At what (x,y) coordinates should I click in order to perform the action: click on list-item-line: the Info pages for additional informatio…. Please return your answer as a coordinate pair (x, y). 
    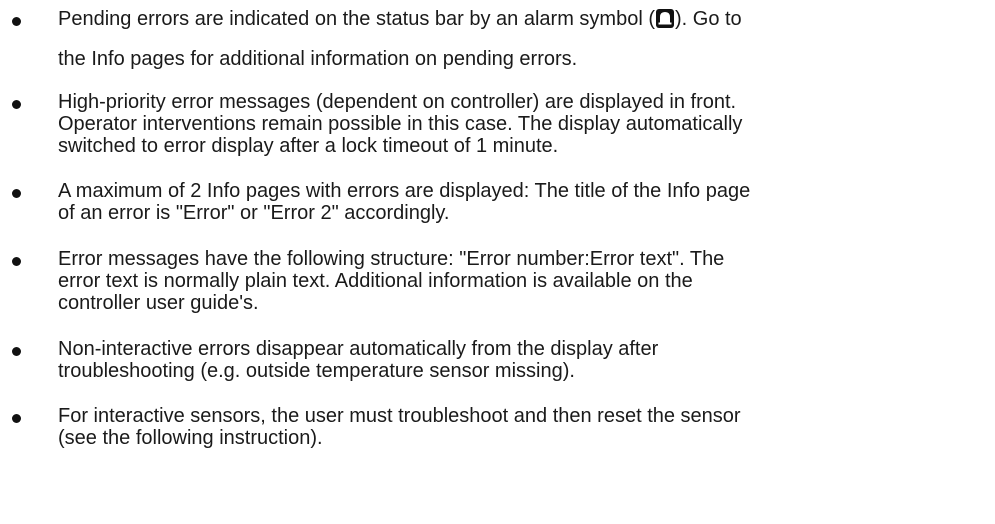
    Looking at the image, I should click on (318, 59).